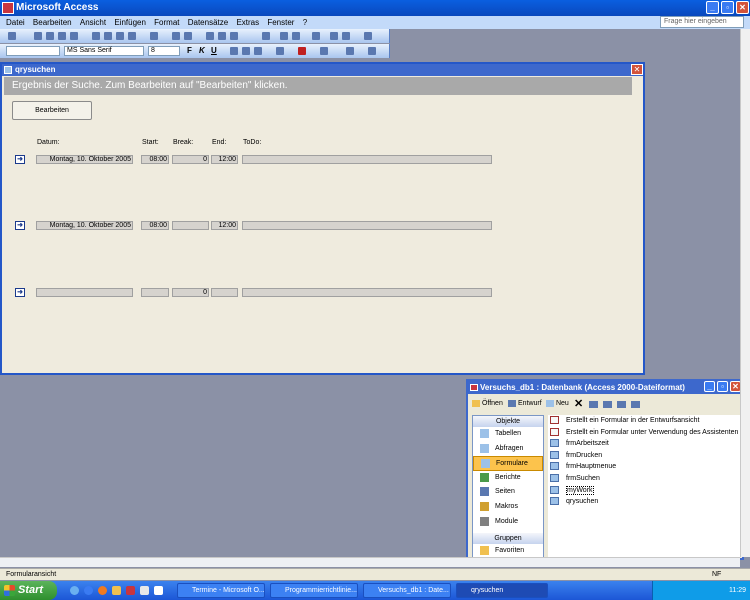 This screenshot has height=600, width=750. I want to click on line-color-icon, so click(324, 51).